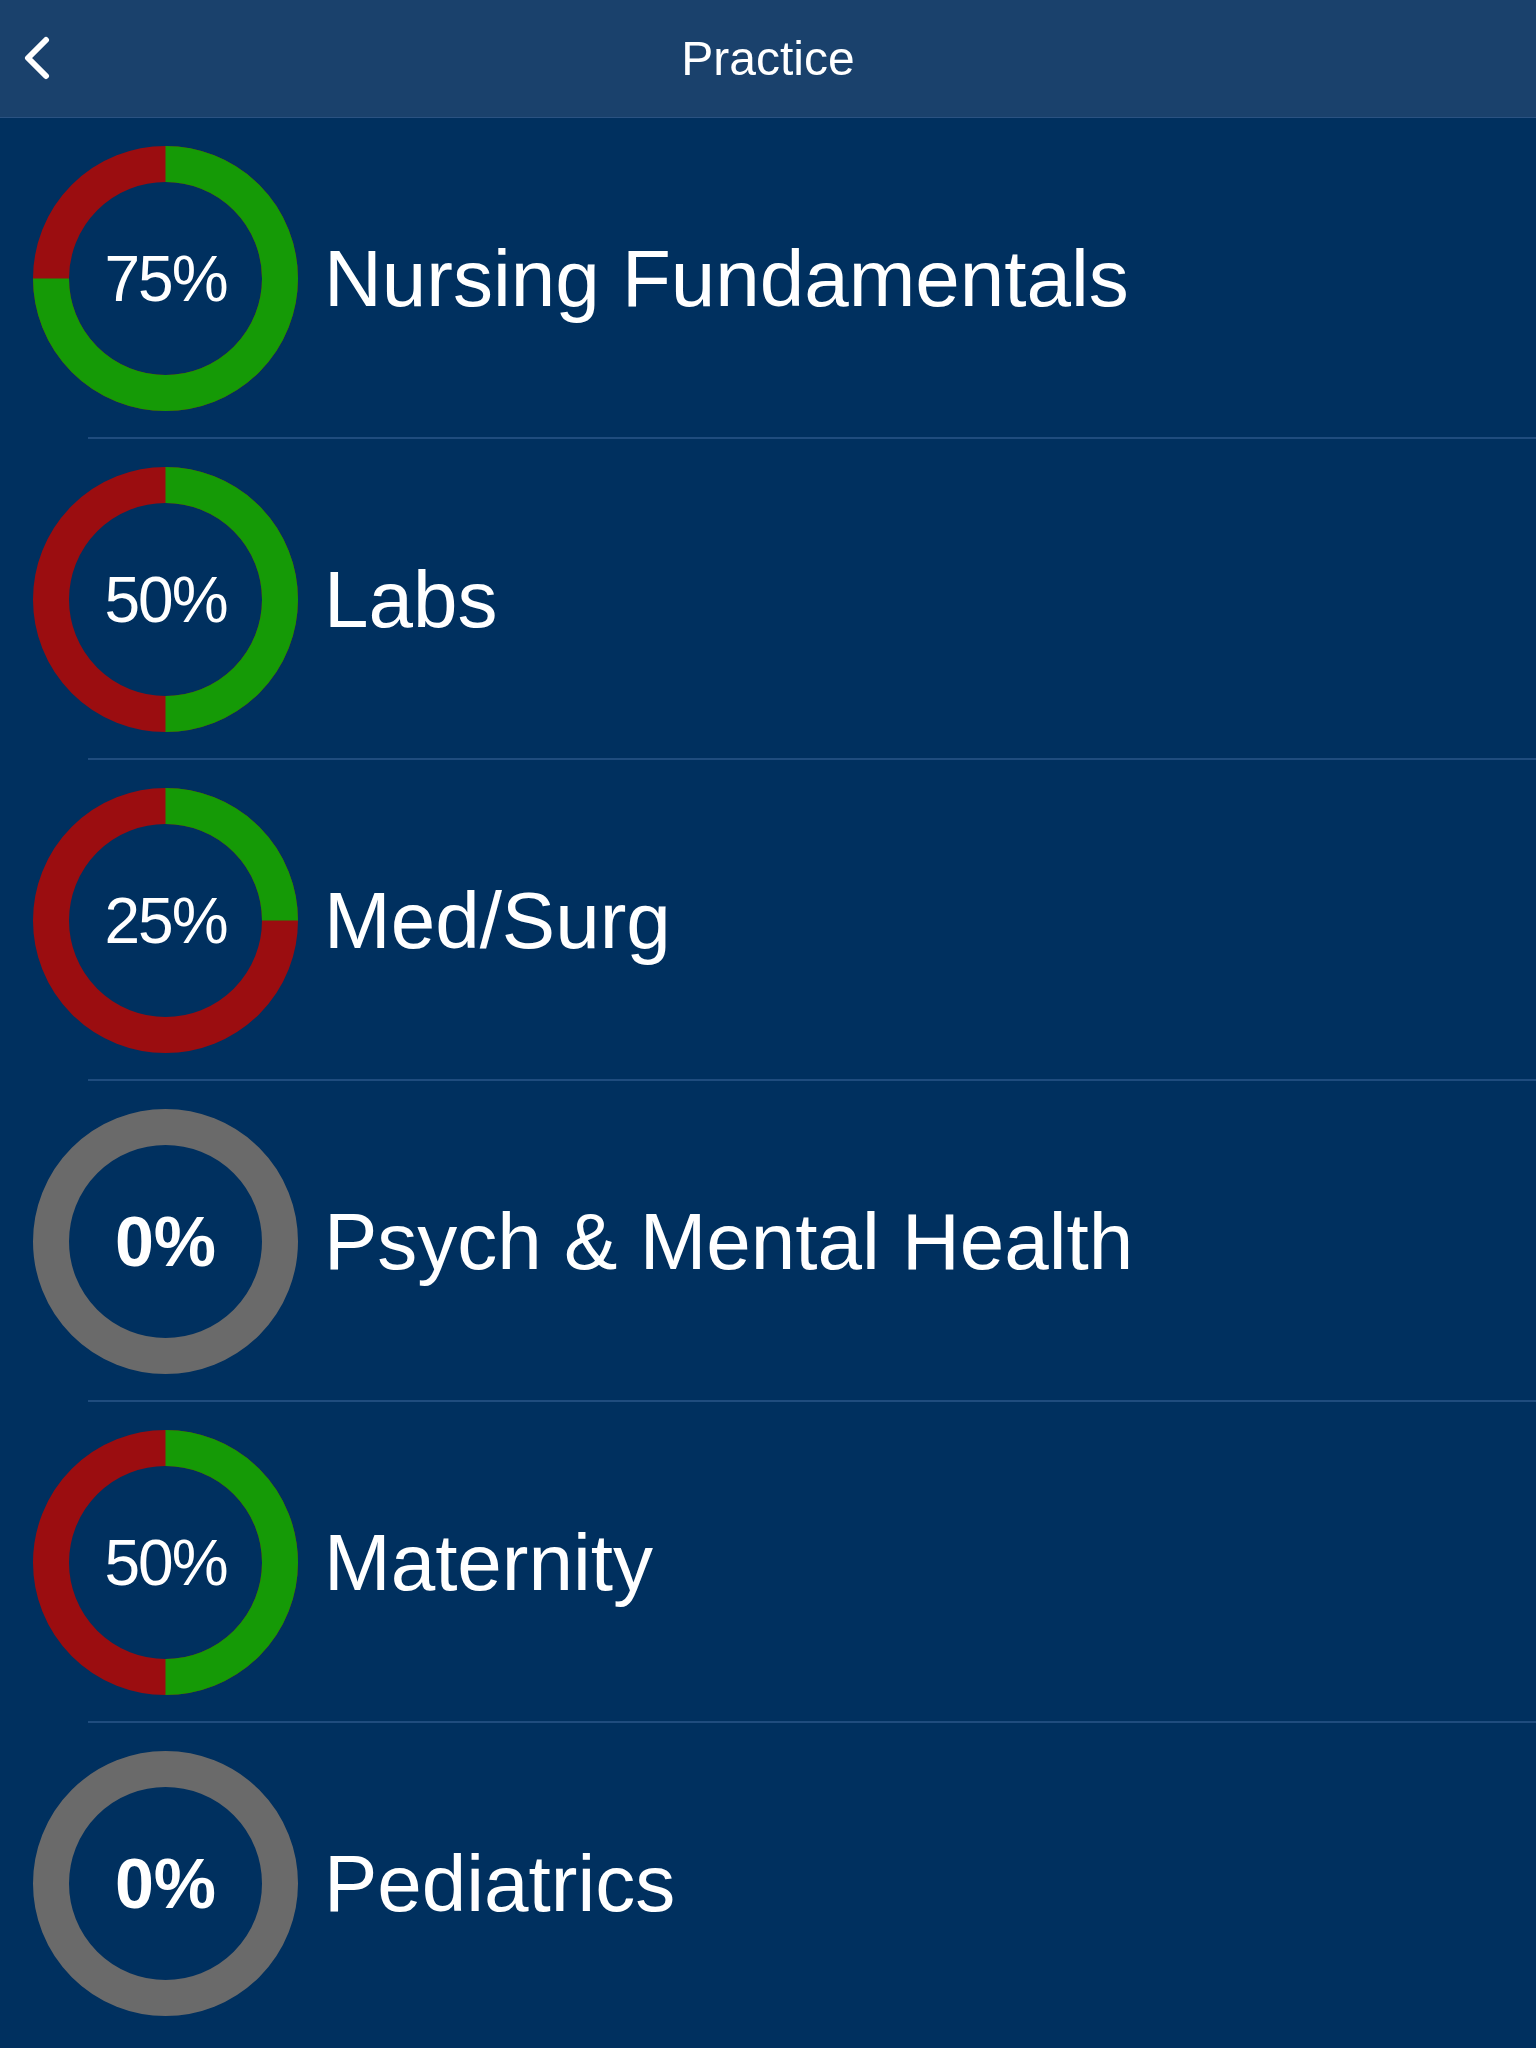  Describe the element at coordinates (726, 278) in the screenshot. I see `category-title: Nursing Fundamentals` at that location.